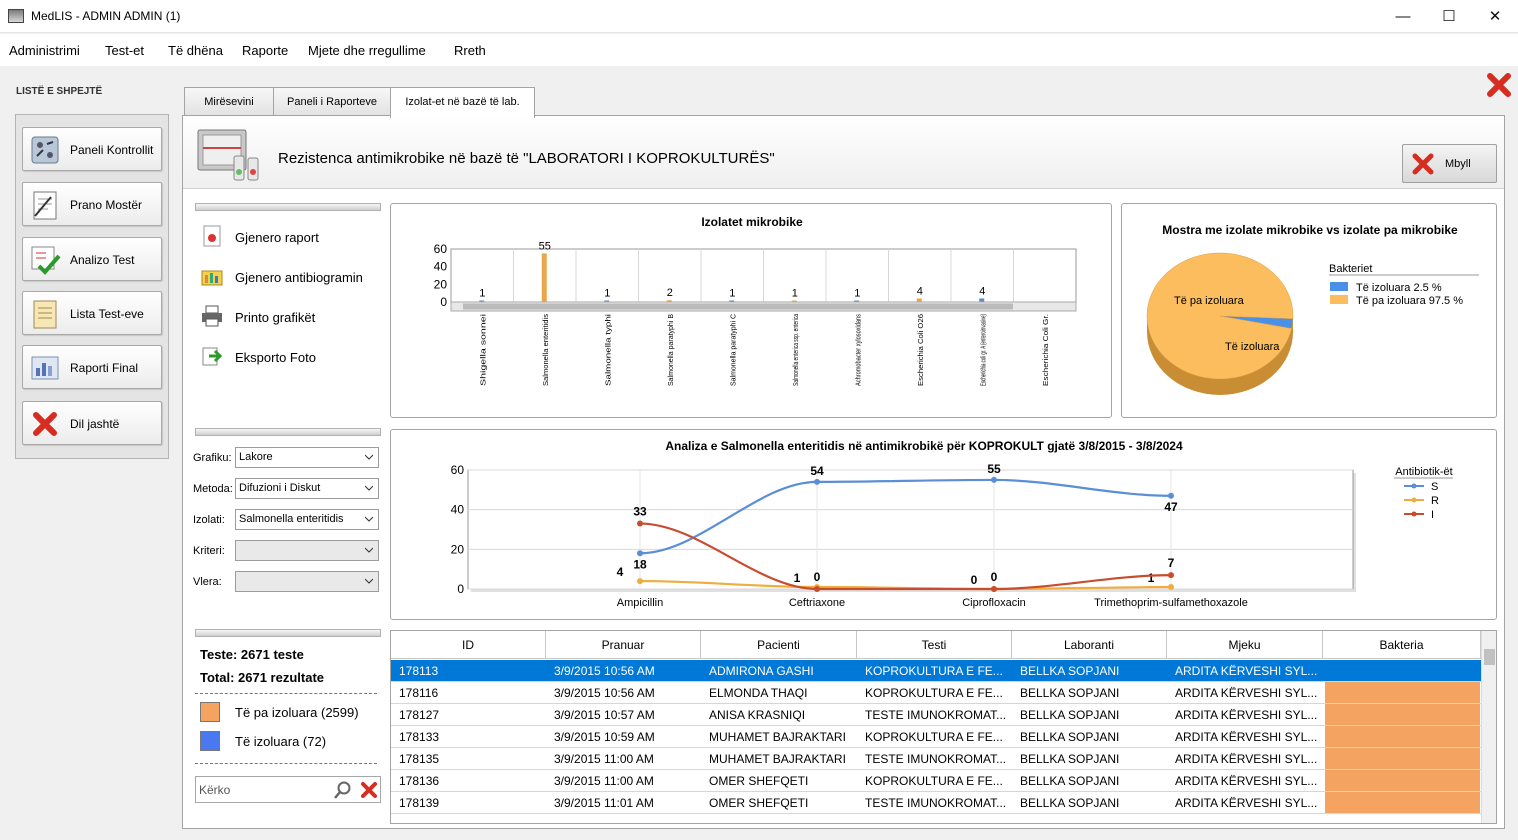 The width and height of the screenshot is (1518, 840). What do you see at coordinates (256, 457) in the screenshot?
I see `select-value: Lakore` at bounding box center [256, 457].